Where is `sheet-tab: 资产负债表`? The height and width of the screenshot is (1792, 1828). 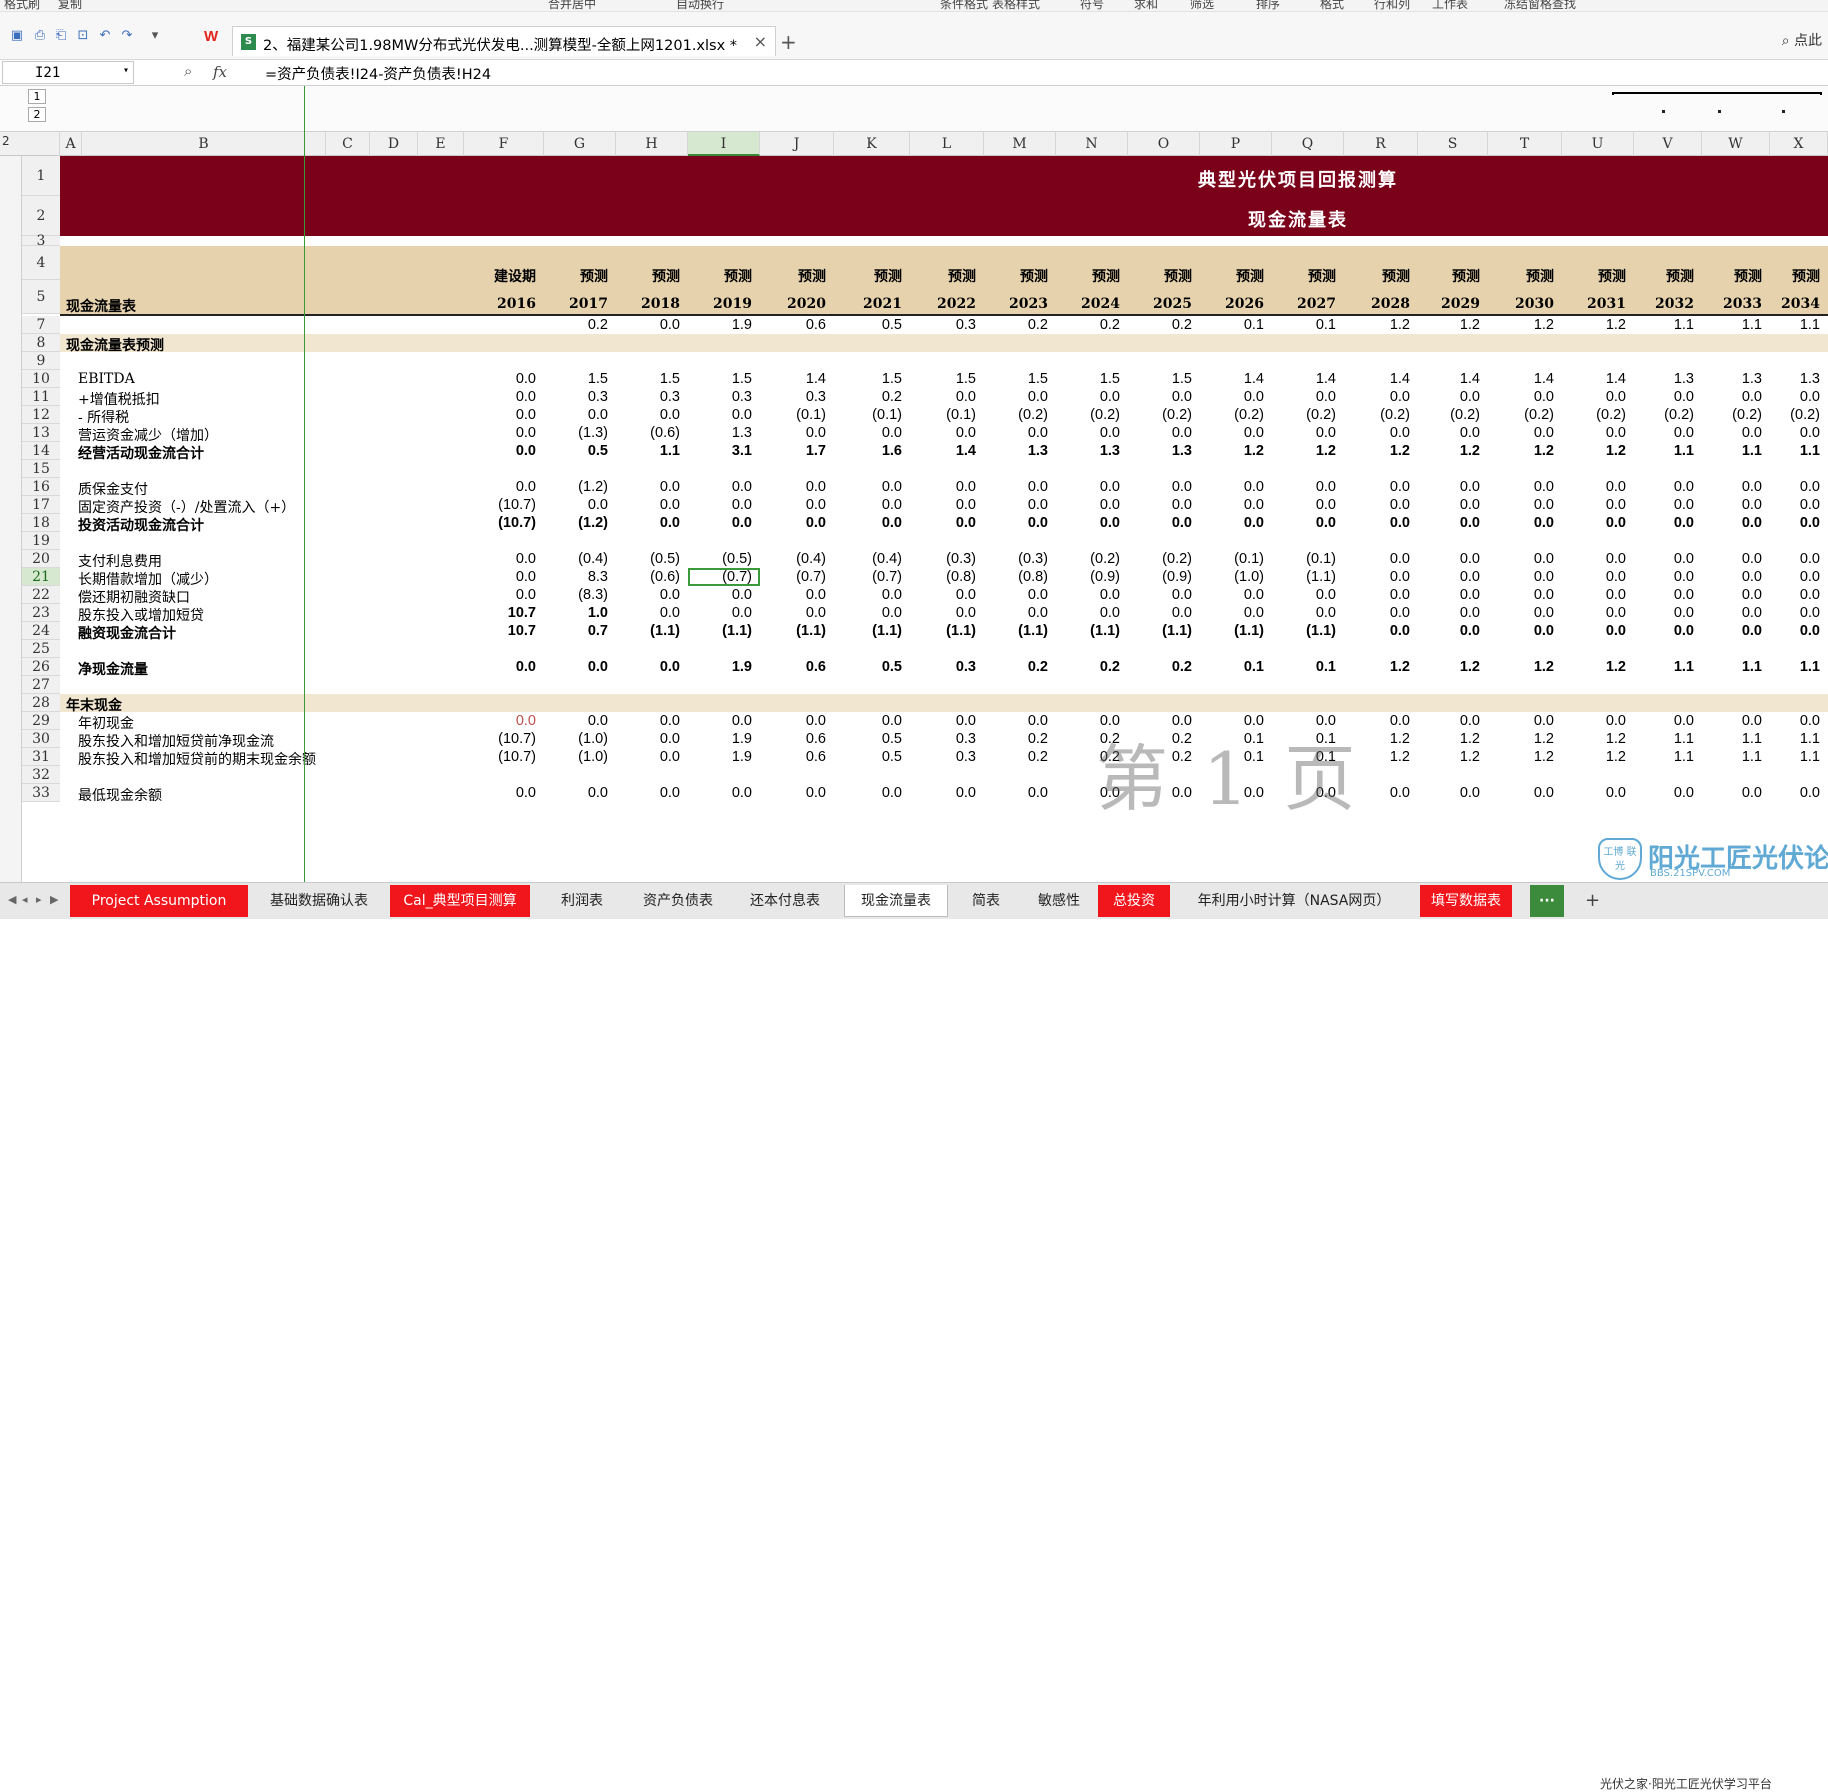 sheet-tab: 资产负债表 is located at coordinates (678, 901).